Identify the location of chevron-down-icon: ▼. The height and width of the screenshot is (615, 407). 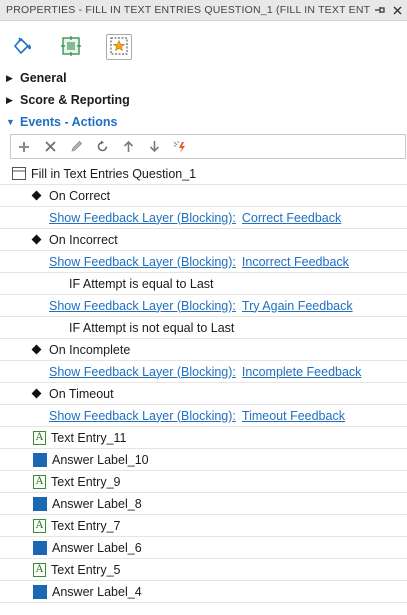
(10, 122).